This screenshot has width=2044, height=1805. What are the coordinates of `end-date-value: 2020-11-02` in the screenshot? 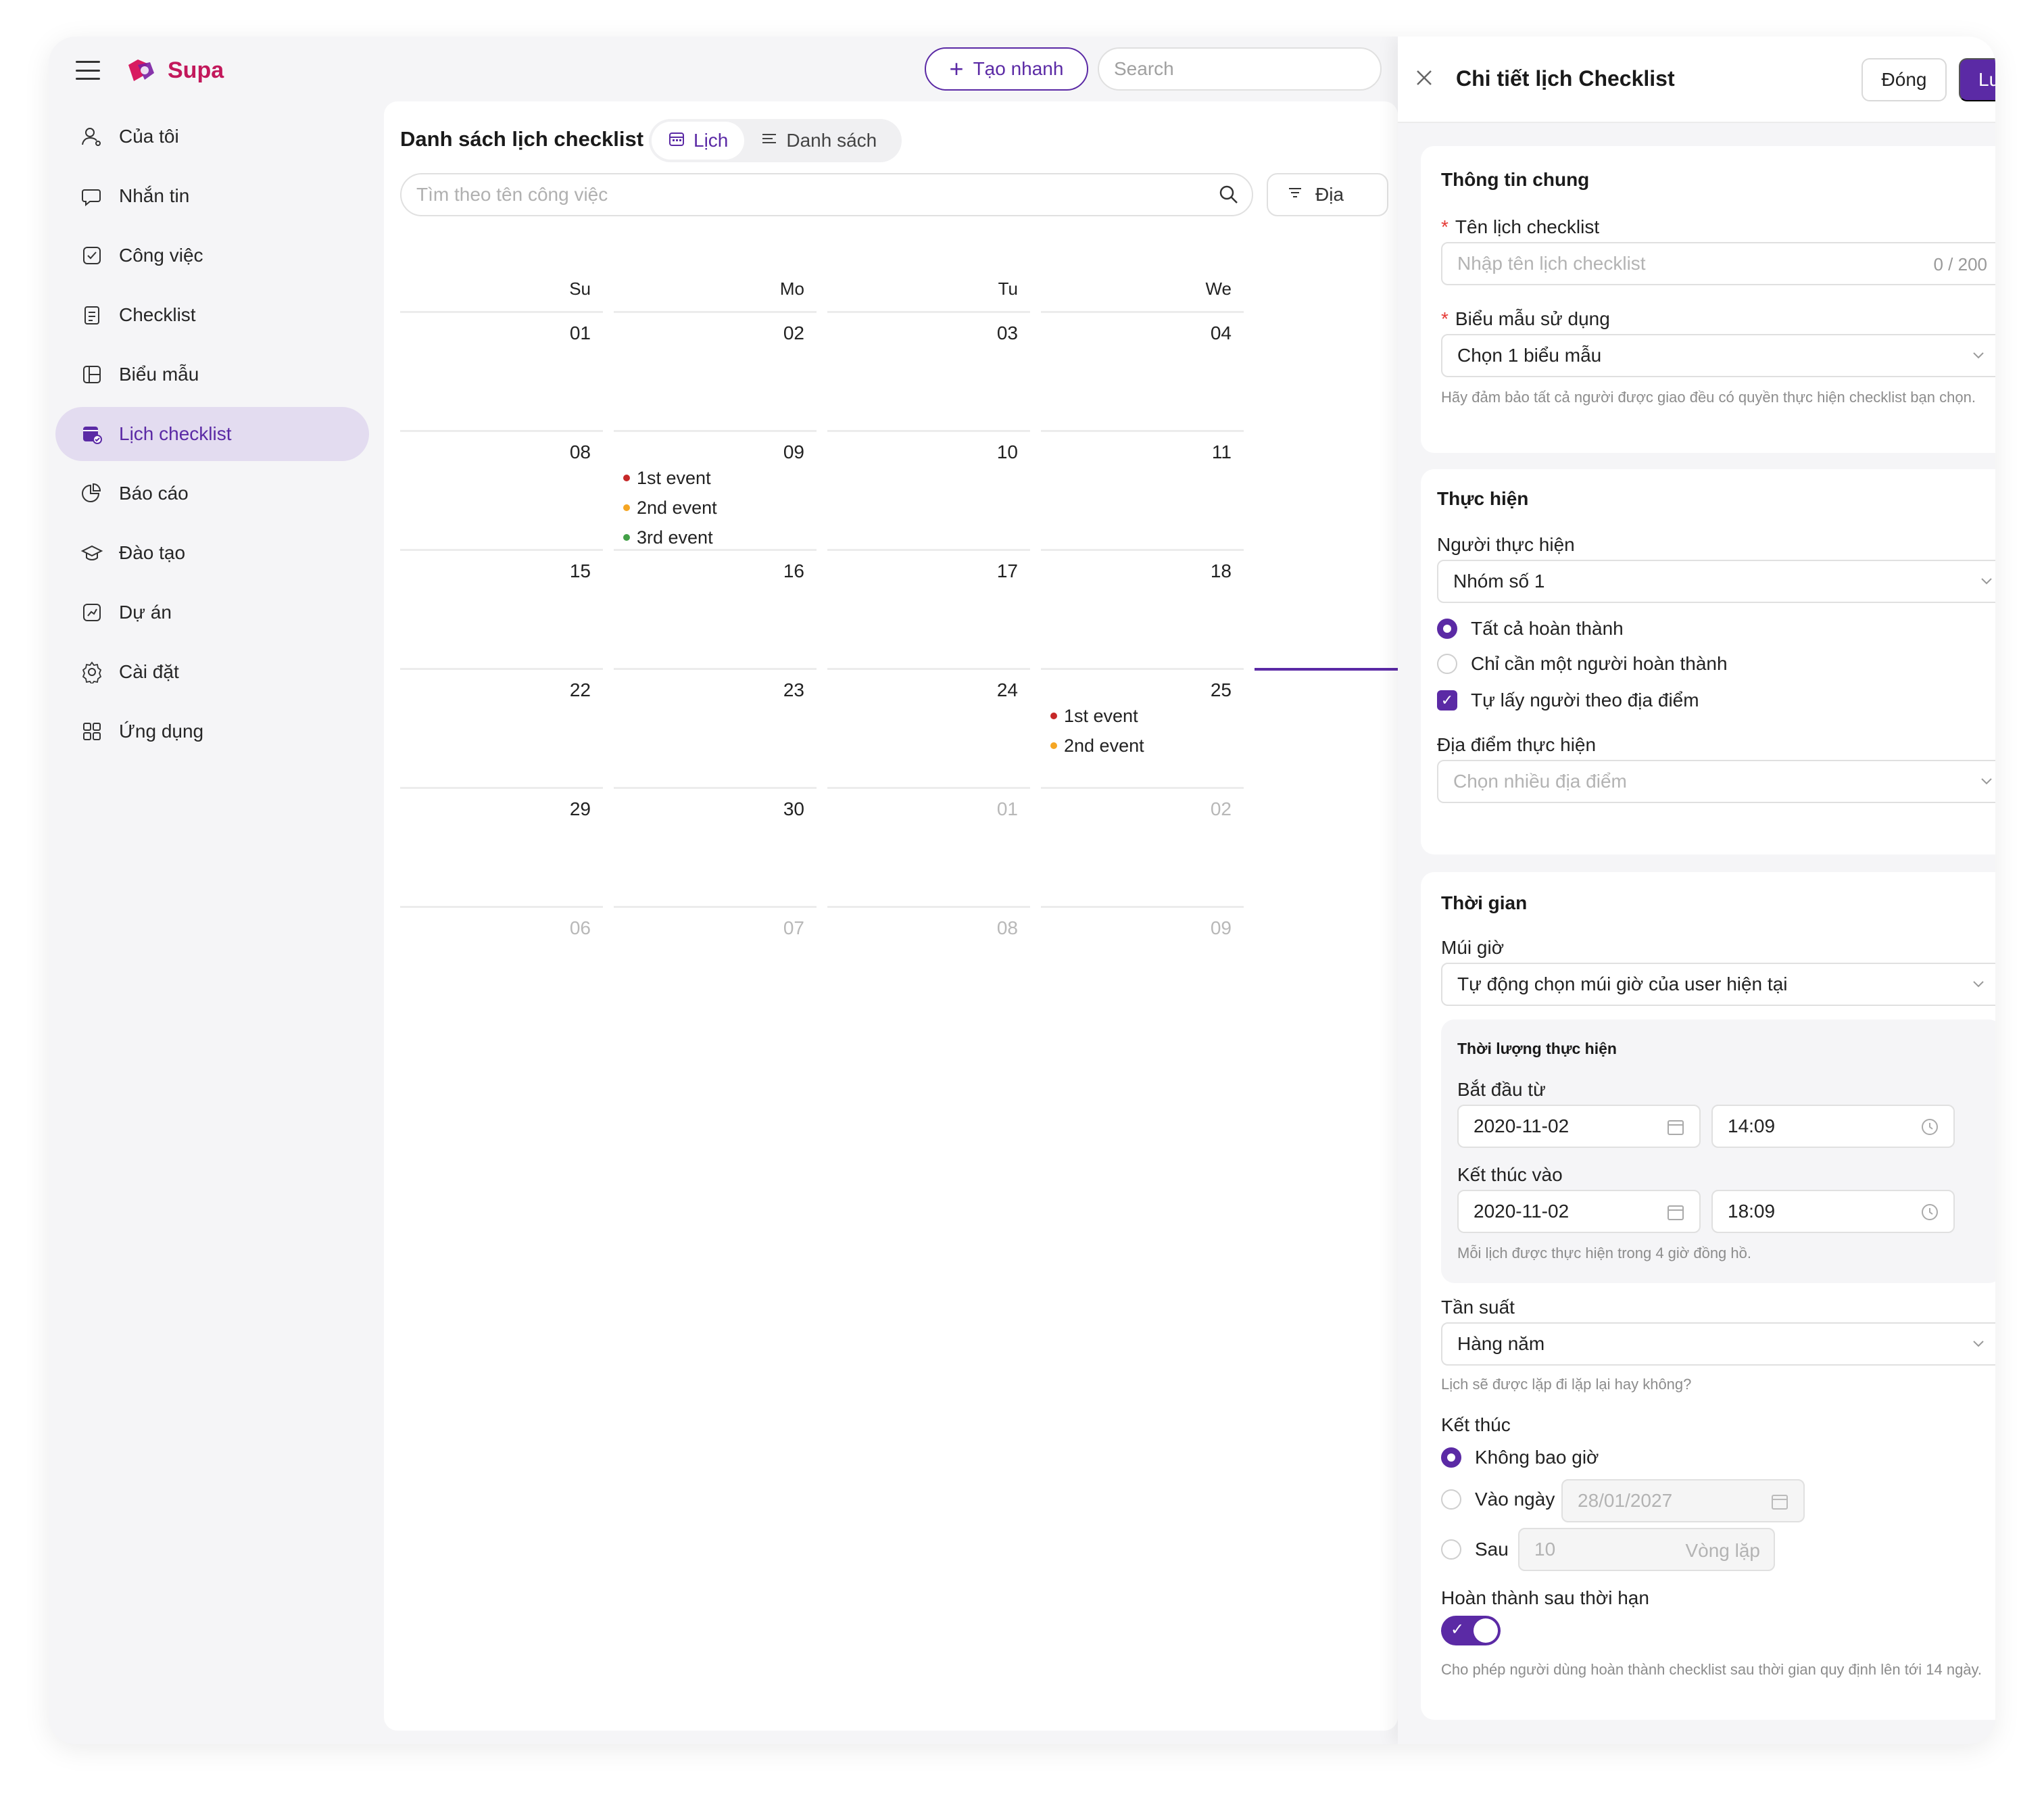 It's located at (1522, 1211).